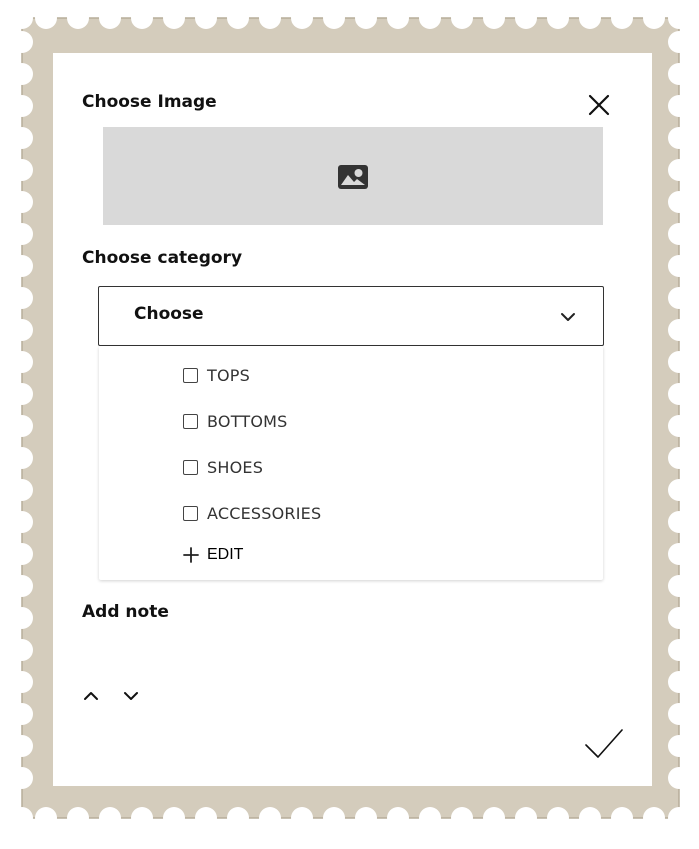  Describe the element at coordinates (264, 513) in the screenshot. I see `option-label: ACCESSORIES` at that location.